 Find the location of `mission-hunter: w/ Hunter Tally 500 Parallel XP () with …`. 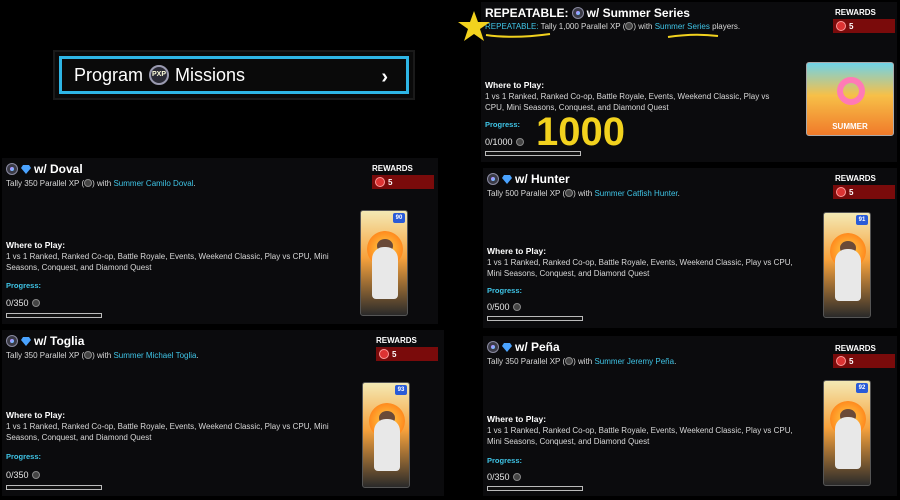

mission-hunter: w/ Hunter Tally 500 Parallel XP () with … is located at coordinates (690, 248).